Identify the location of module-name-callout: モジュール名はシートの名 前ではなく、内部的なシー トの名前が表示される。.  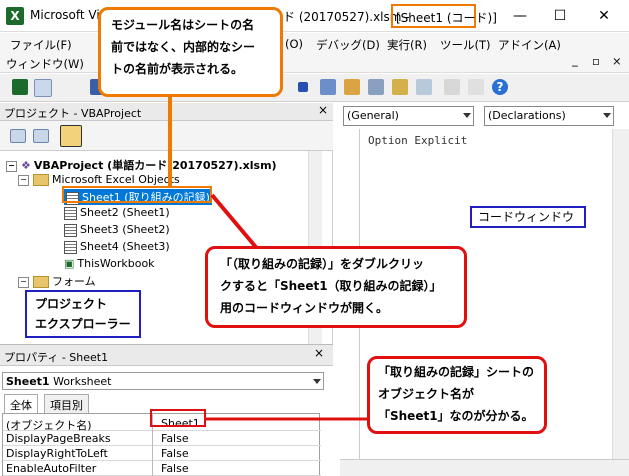
(190, 52).